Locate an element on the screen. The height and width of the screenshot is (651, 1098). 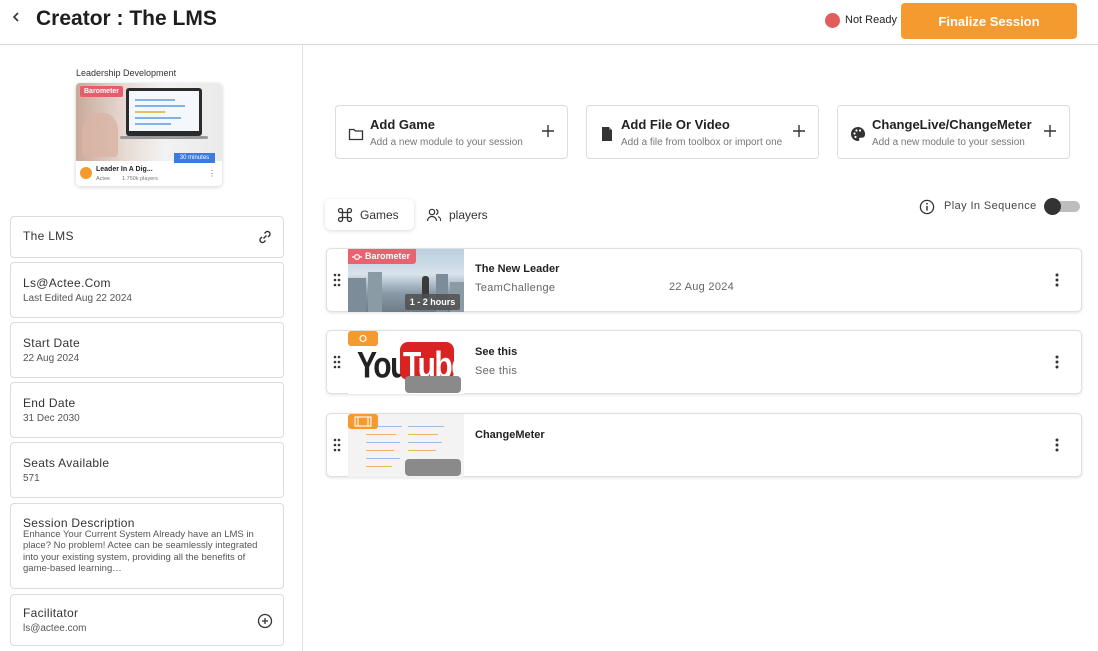
tab-players: players is located at coordinates (462, 214).